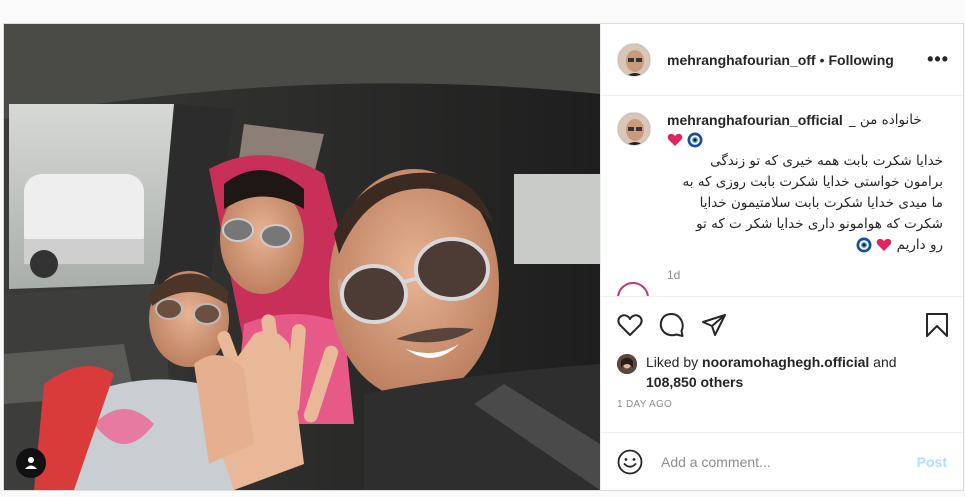 Image resolution: width=965 pixels, height=497 pixels. I want to click on tag-people-button, so click(31, 463).